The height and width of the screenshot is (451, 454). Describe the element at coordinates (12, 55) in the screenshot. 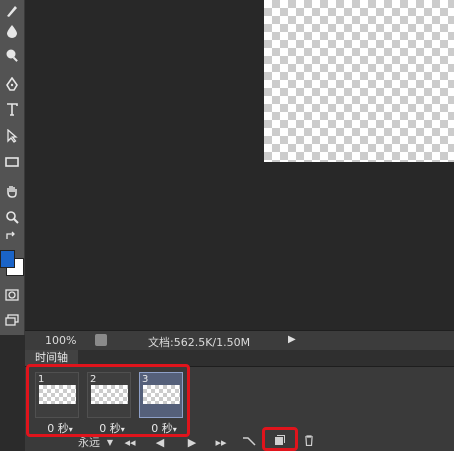

I see `dodge-icon` at that location.